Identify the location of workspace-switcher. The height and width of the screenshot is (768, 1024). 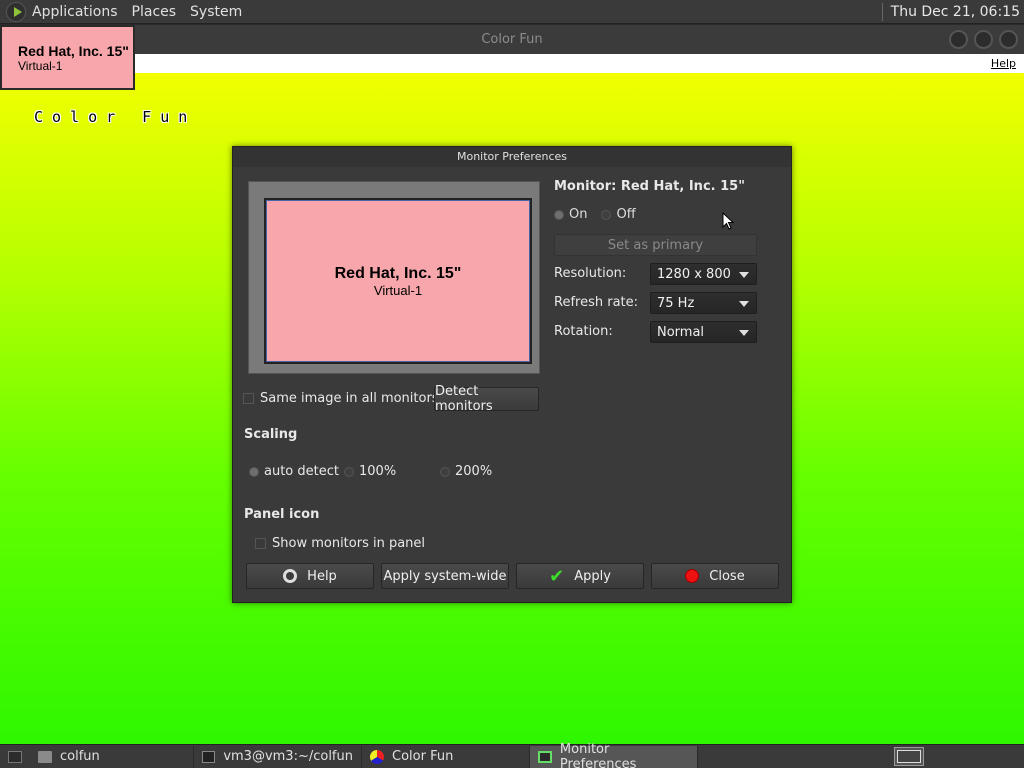
(909, 756).